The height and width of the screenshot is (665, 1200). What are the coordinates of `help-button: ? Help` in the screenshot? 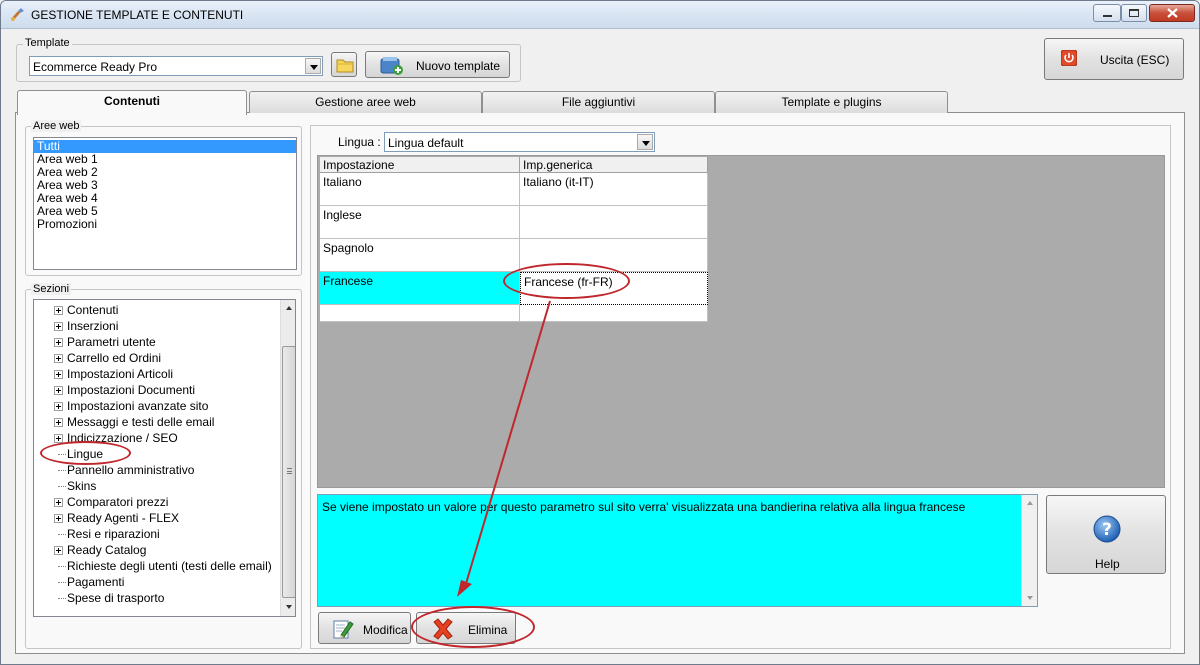 It's located at (1106, 534).